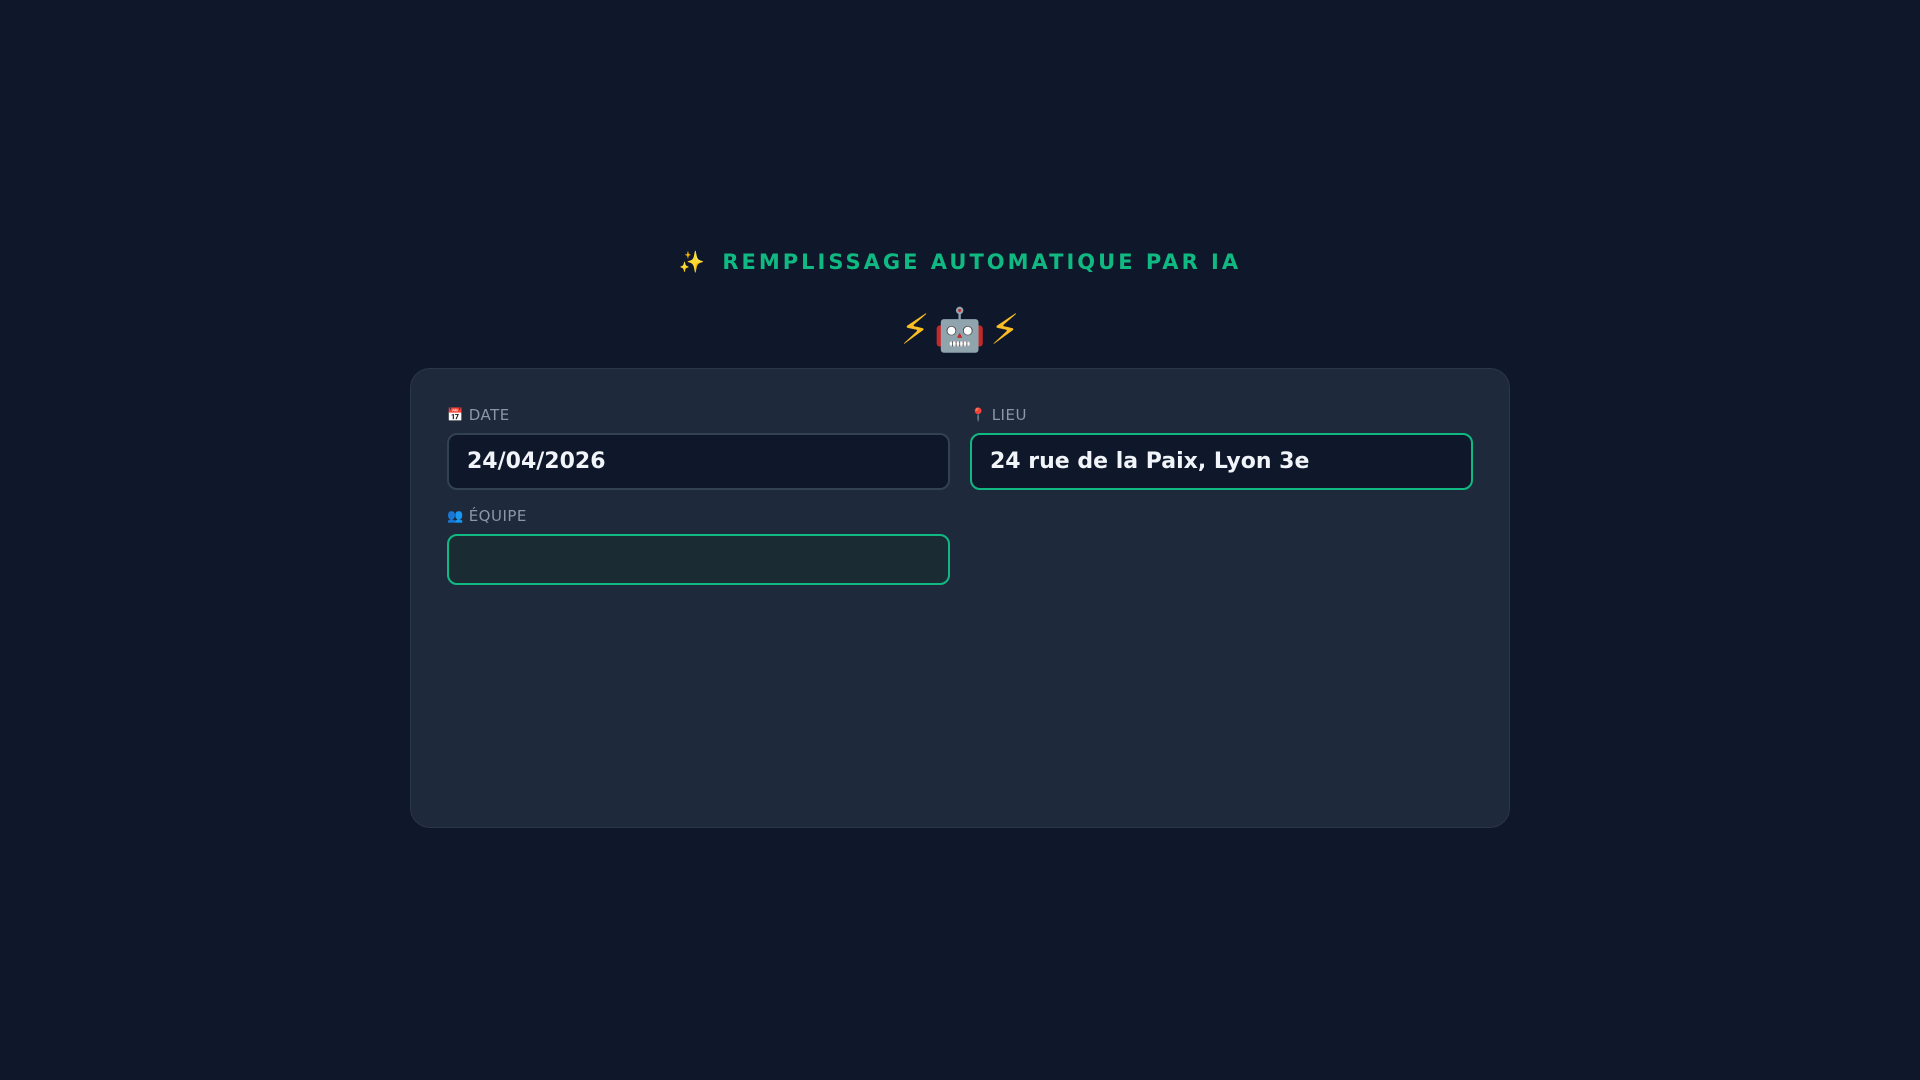 The image size is (1920, 1080). I want to click on sparkles-icon: ✨, so click(693, 262).